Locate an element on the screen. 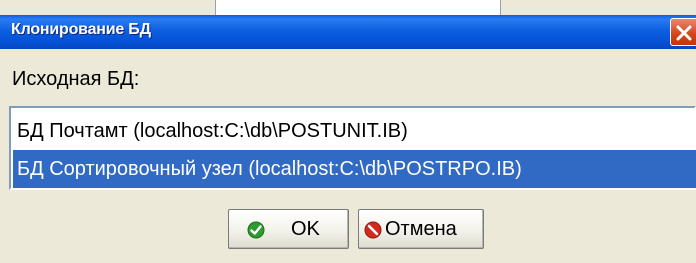  cancel-button-label: Отмена is located at coordinates (421, 229).